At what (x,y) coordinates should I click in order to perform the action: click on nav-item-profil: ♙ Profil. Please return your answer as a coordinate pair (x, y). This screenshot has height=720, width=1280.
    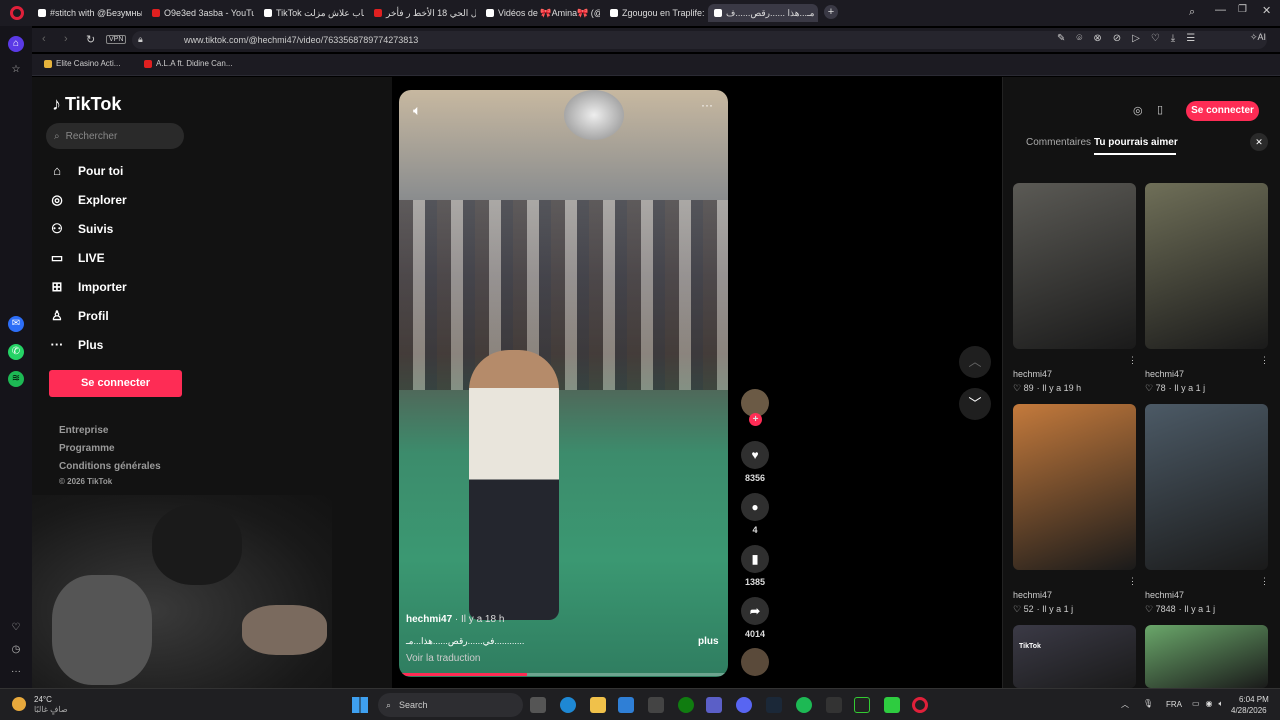
    Looking at the image, I should click on (79, 316).